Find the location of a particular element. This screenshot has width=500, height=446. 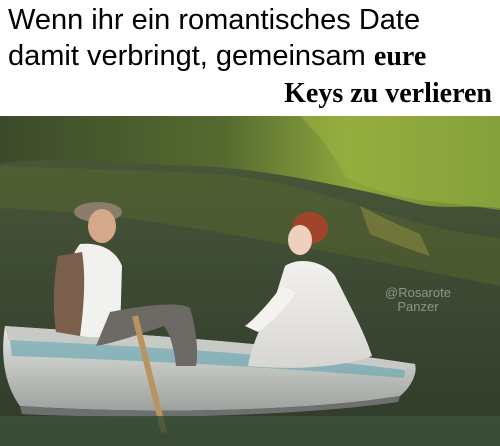

watermark-line-1: @Rosarote is located at coordinates (418, 292).